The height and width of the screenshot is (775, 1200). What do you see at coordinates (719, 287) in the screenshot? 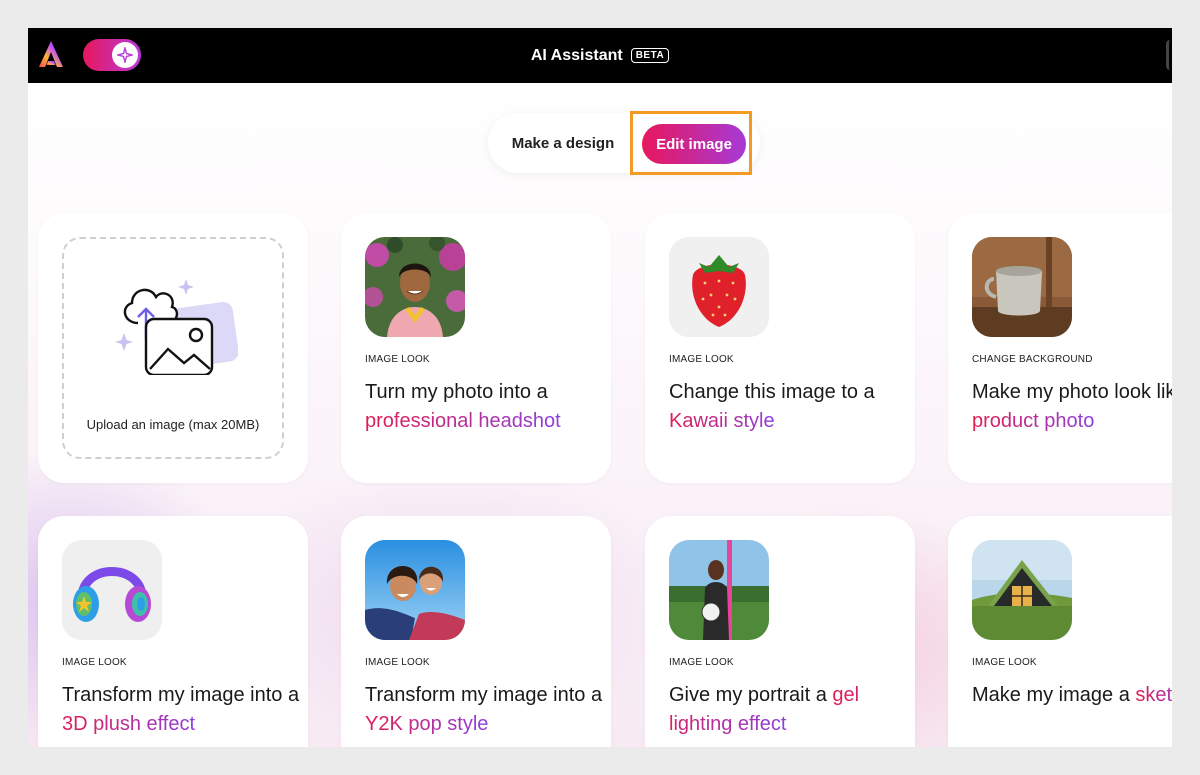
I see `strawberry-thumbnail` at bounding box center [719, 287].